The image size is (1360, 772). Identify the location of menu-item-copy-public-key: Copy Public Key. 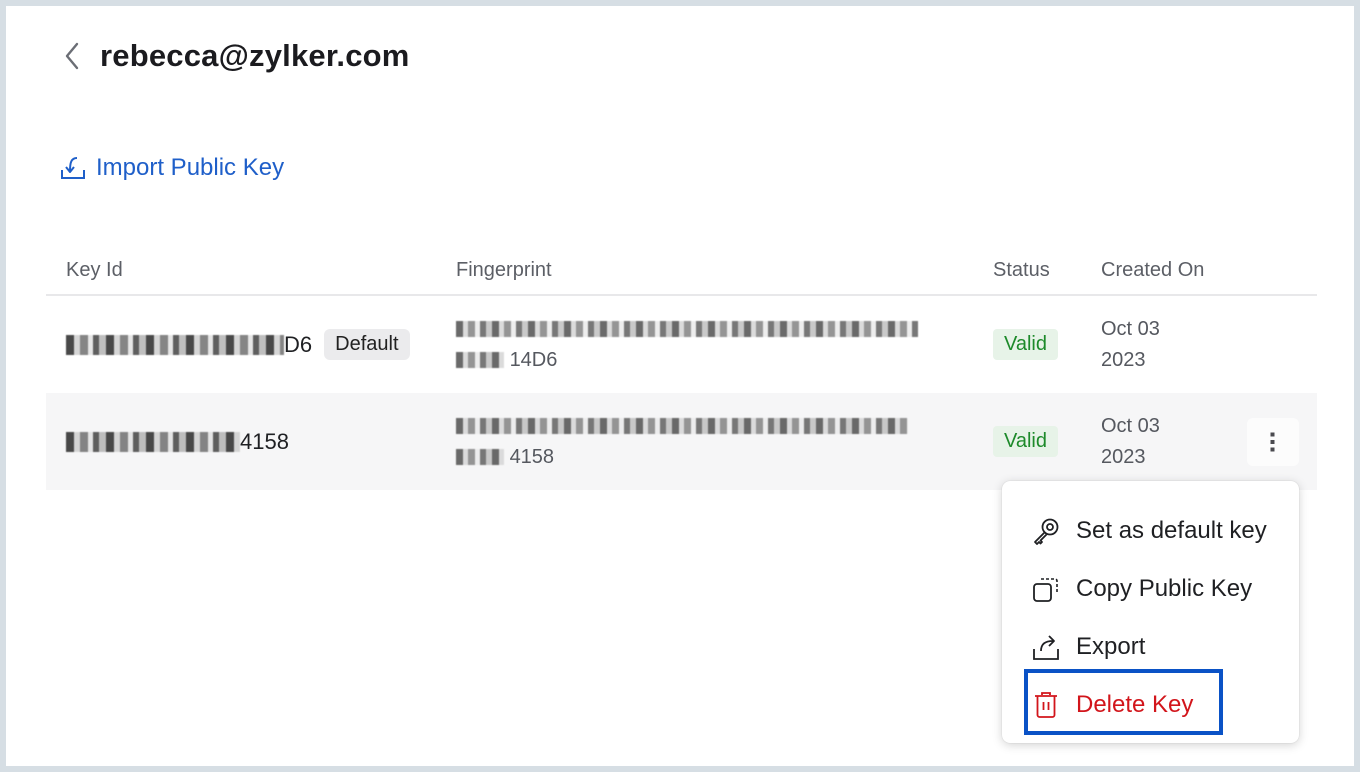
(1150, 589).